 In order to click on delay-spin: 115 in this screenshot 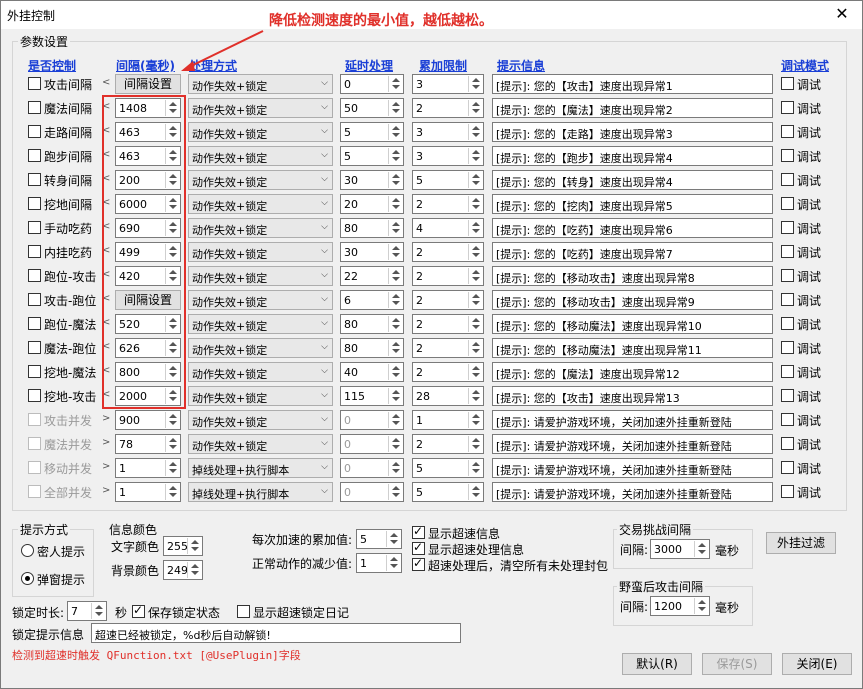, I will do `click(372, 396)`.